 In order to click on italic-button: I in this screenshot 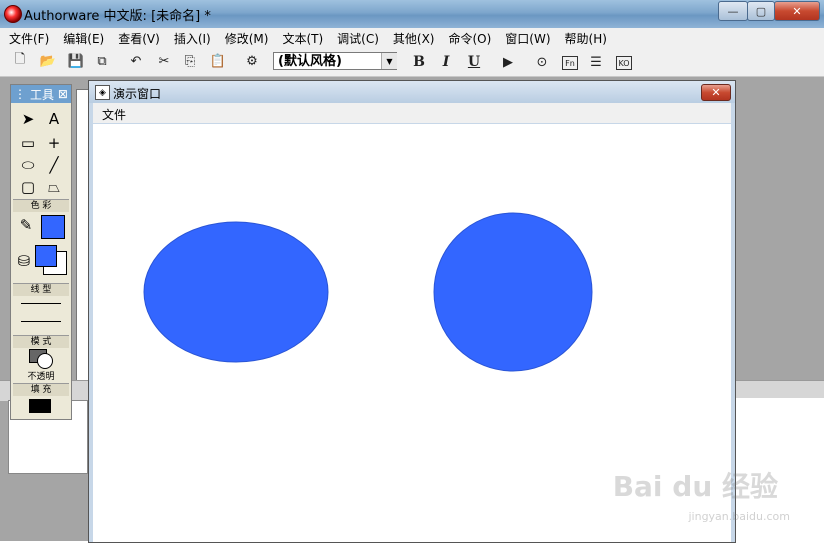, I will do `click(446, 62)`.